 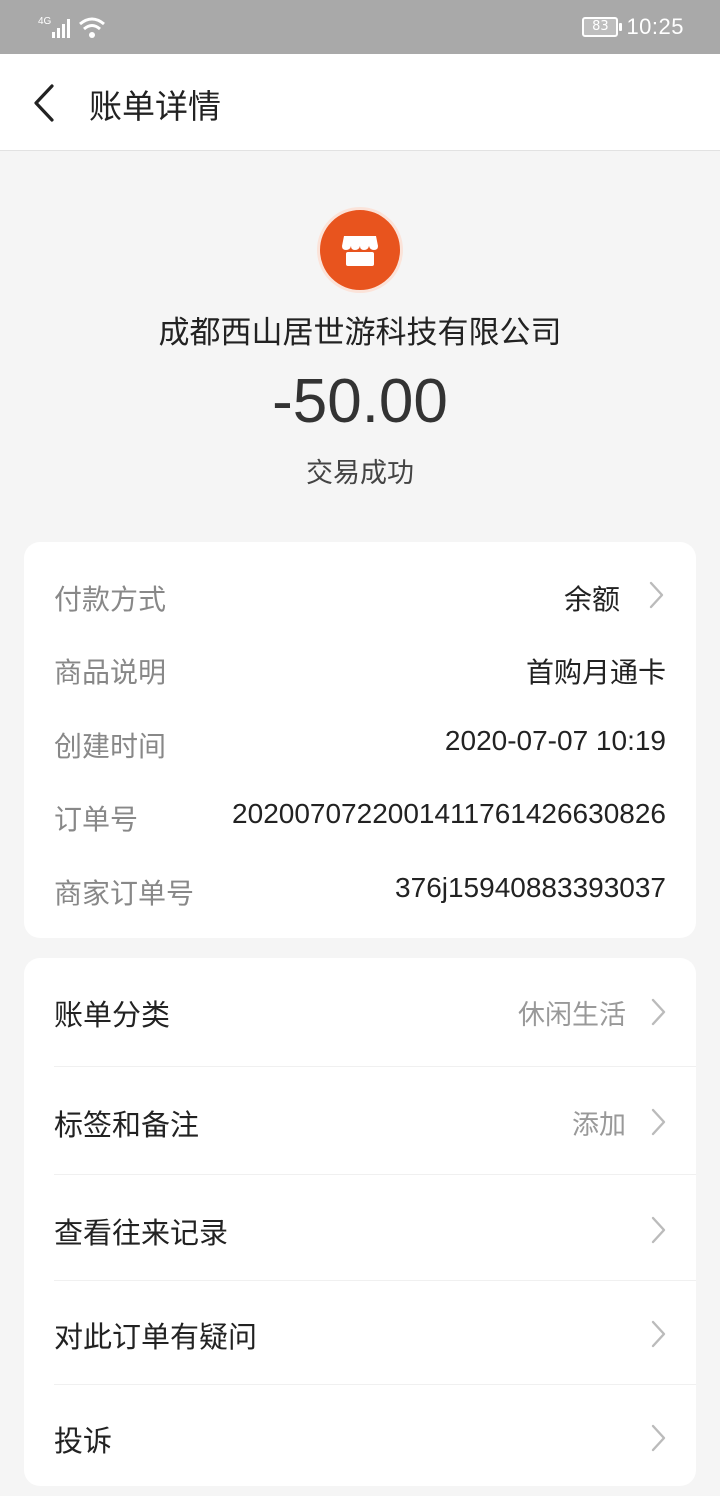 What do you see at coordinates (360, 1229) in the screenshot?
I see `view-records-row: 查看往来记录` at bounding box center [360, 1229].